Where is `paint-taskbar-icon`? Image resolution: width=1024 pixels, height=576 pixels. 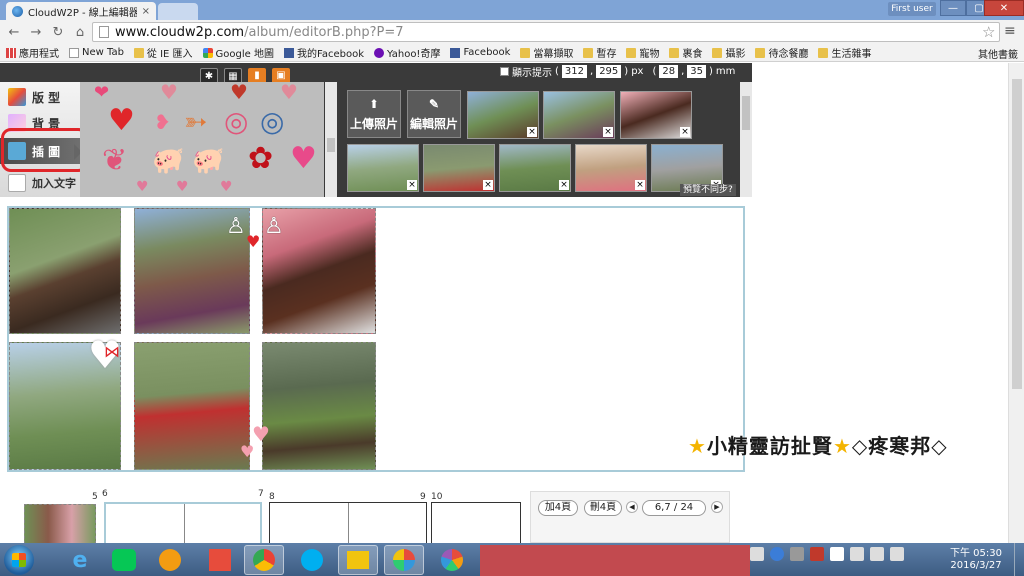
paint-taskbar-icon is located at coordinates (404, 560).